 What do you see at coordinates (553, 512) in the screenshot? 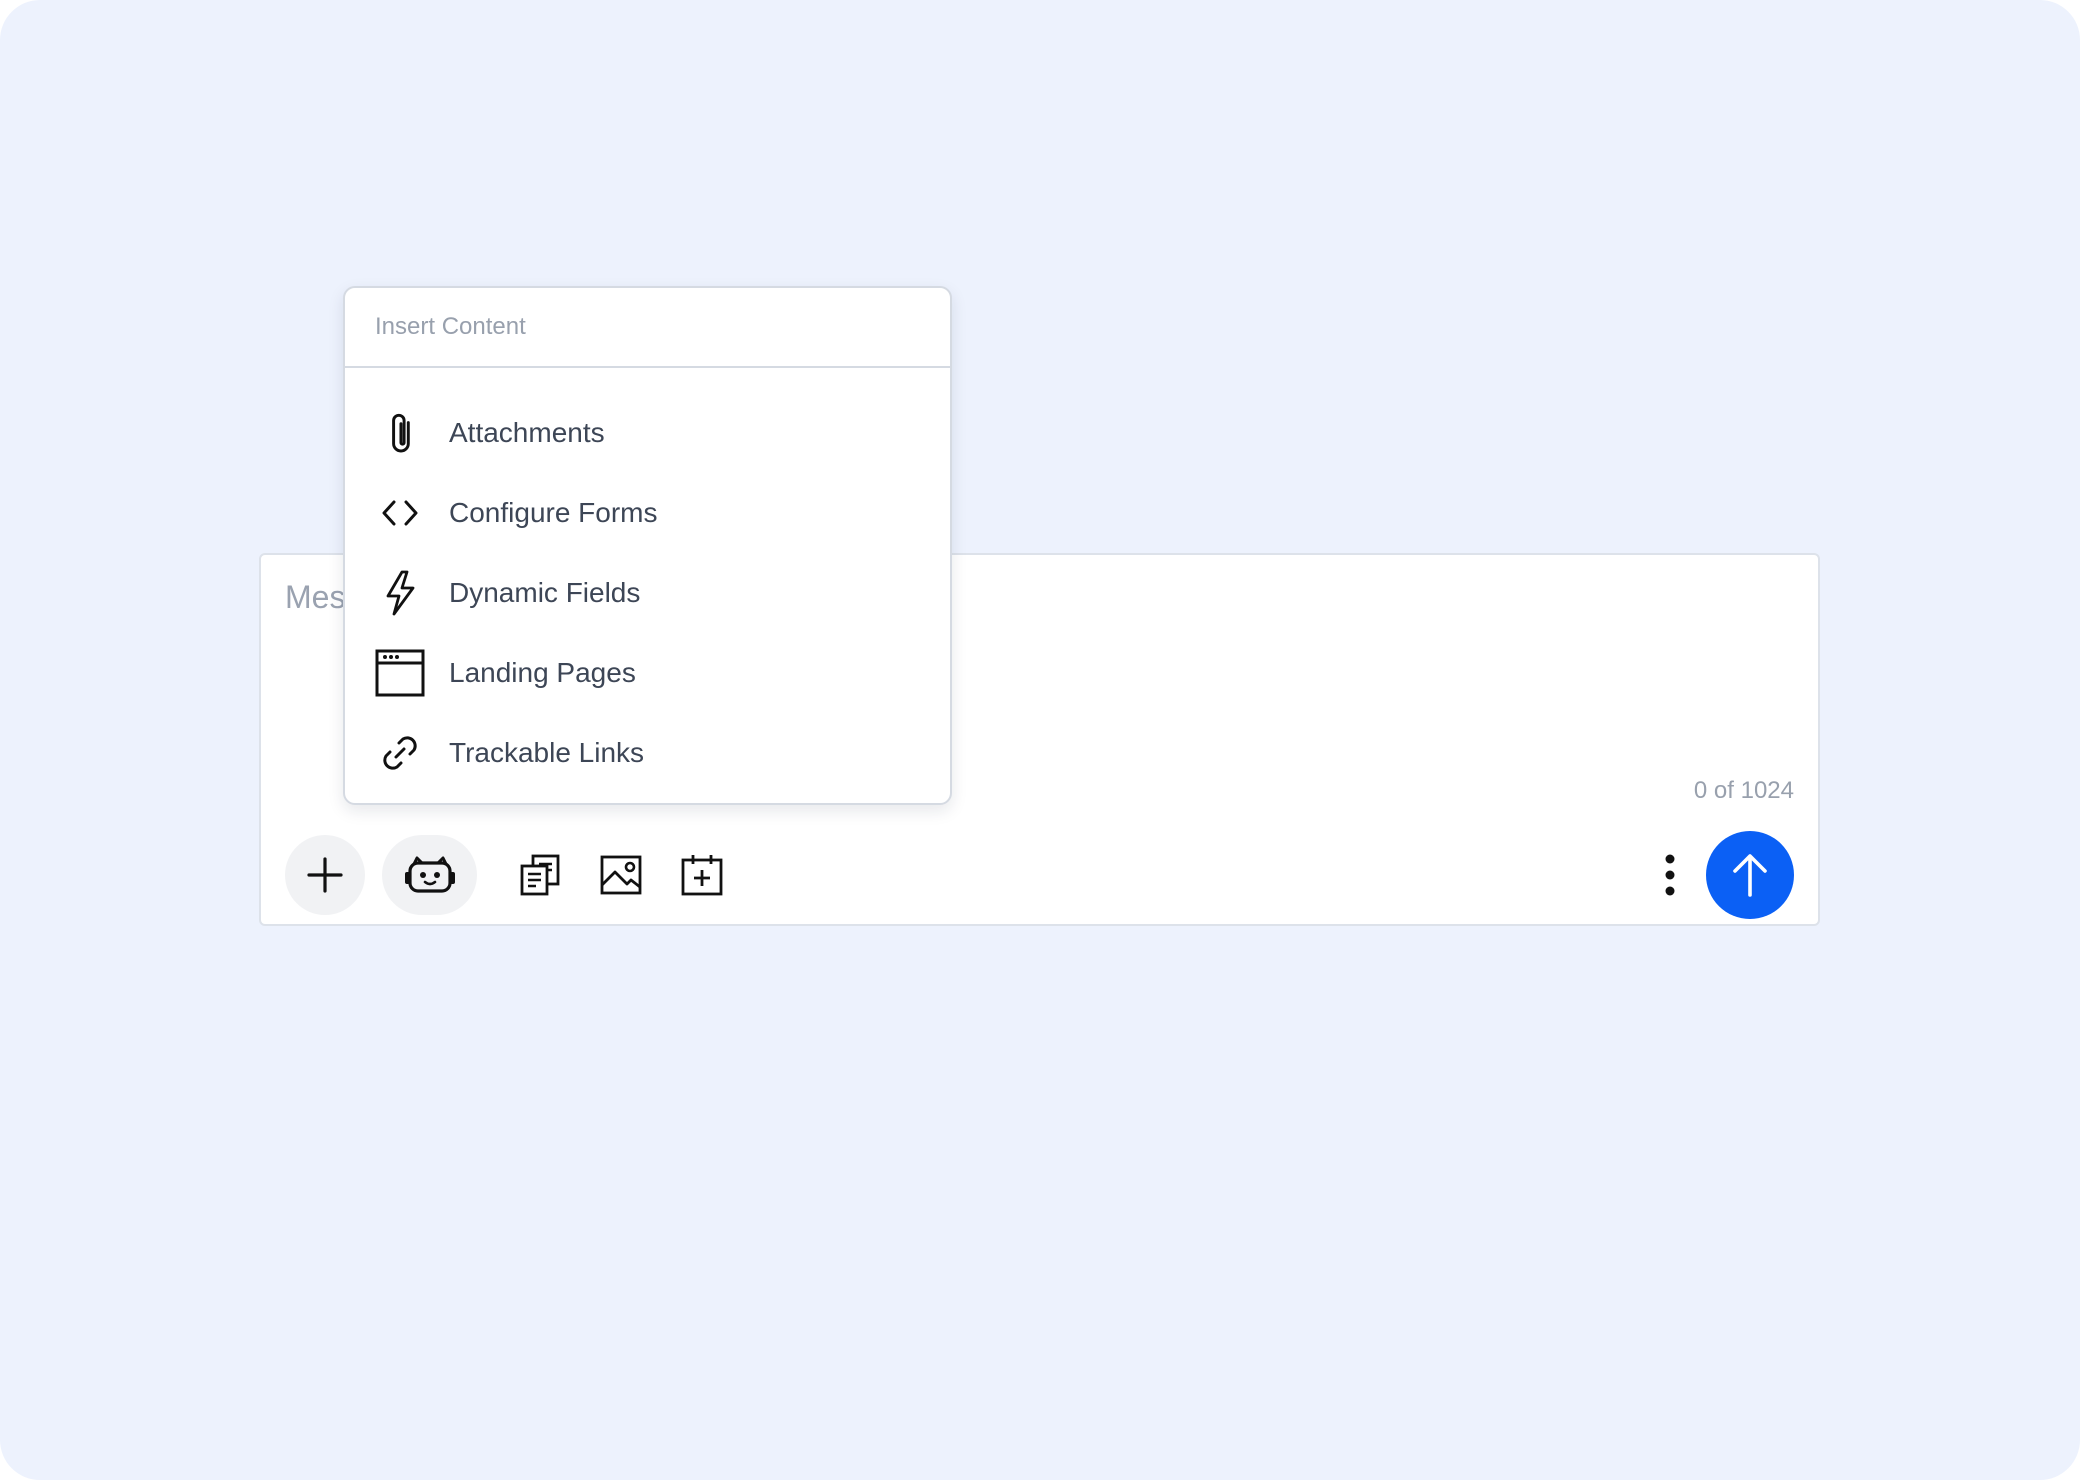
I see `menu-item-label: Configure Forms` at bounding box center [553, 512].